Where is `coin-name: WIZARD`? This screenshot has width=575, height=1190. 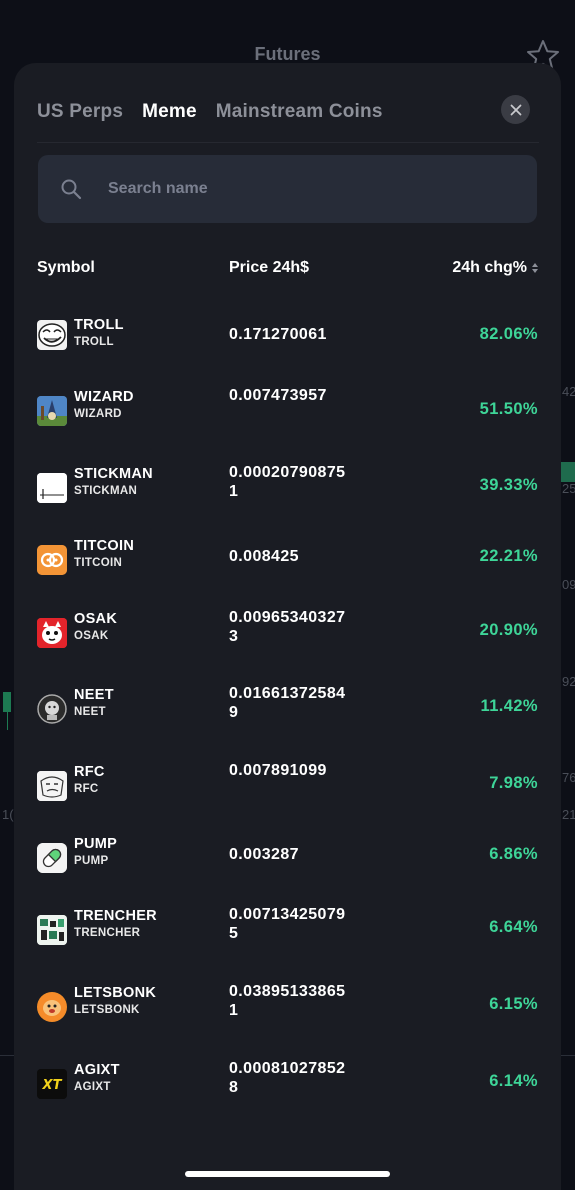
coin-name: WIZARD is located at coordinates (104, 397).